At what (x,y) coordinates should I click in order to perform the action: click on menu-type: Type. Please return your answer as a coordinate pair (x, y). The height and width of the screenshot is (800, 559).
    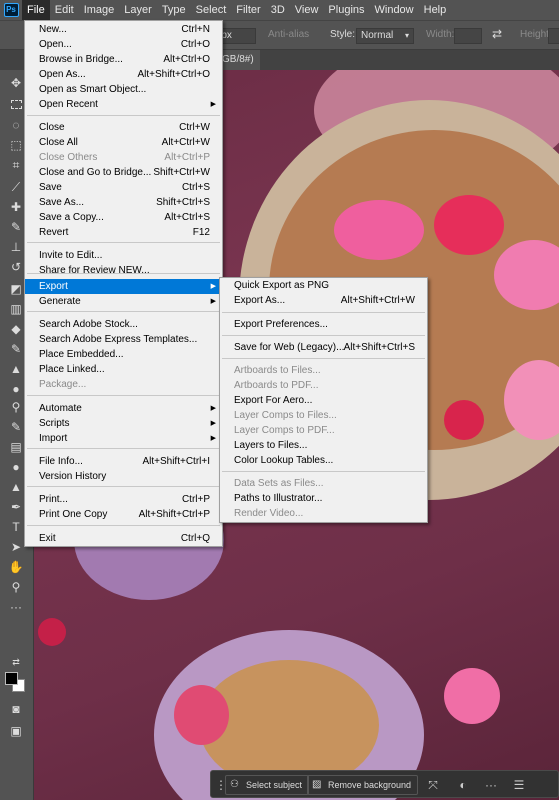
    Looking at the image, I should click on (174, 10).